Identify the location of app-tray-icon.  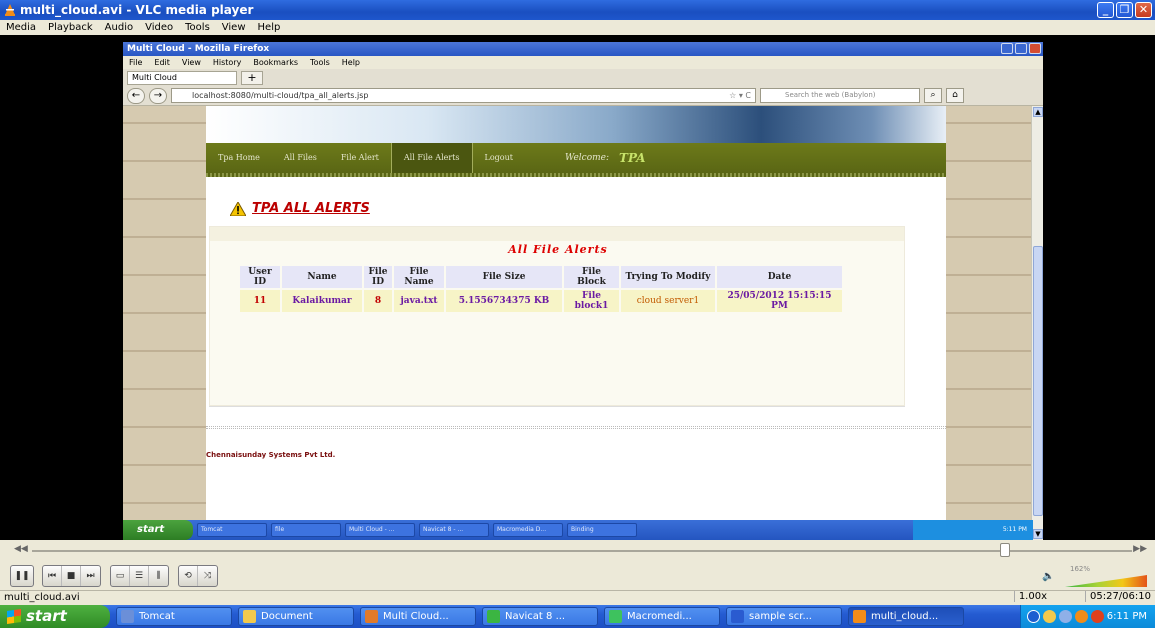
(1097, 616).